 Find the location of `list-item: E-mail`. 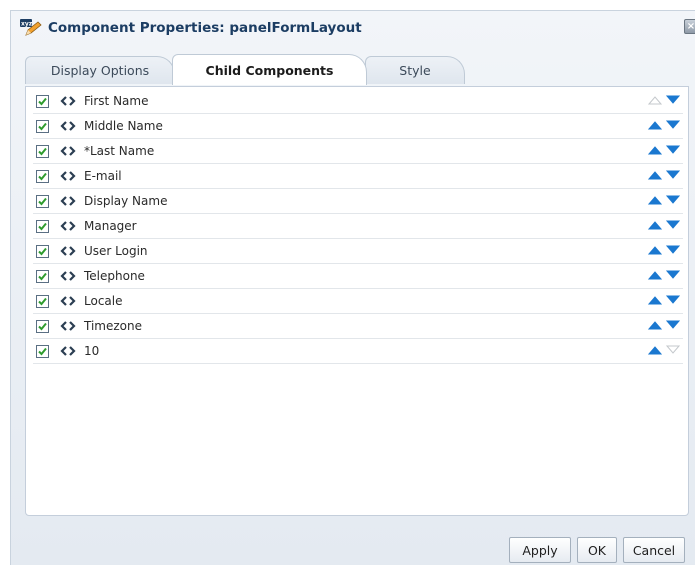

list-item: E-mail is located at coordinates (358, 176).